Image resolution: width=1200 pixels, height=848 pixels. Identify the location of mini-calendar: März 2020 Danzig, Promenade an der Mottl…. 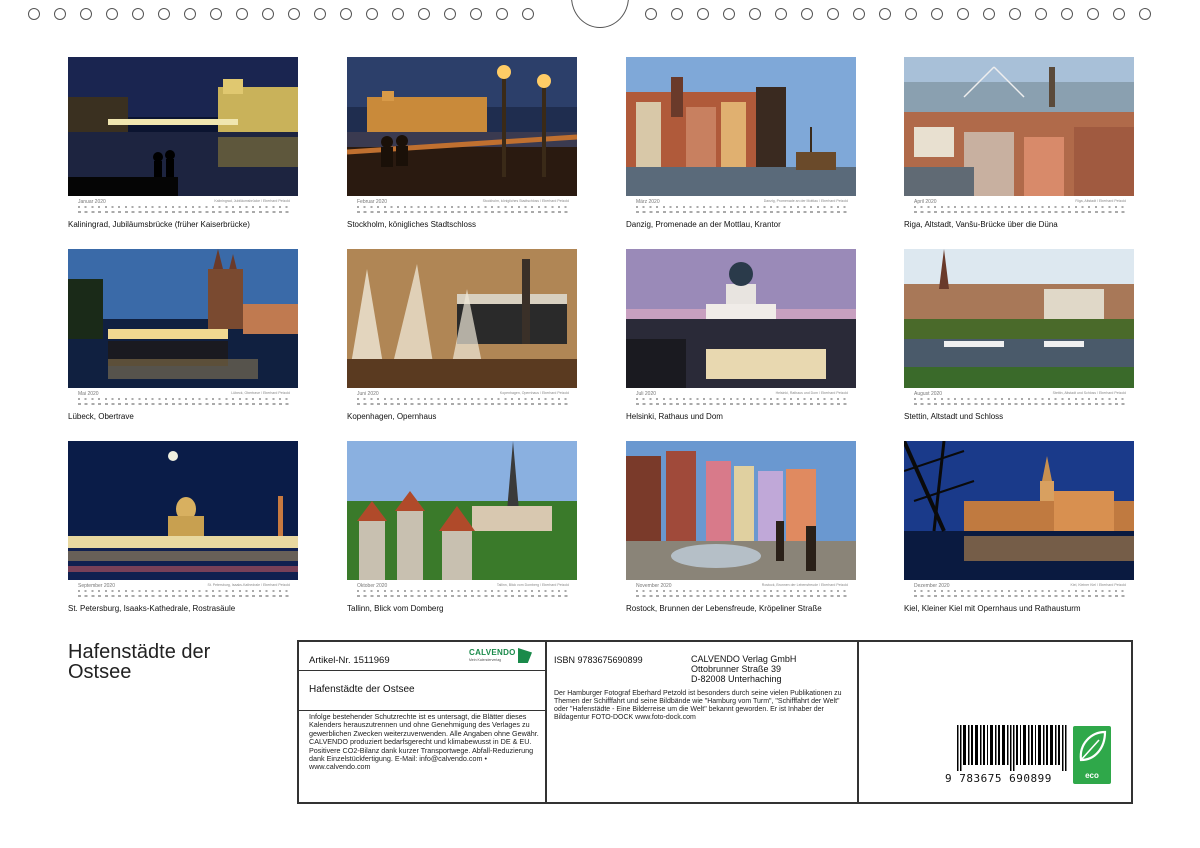
(741, 207).